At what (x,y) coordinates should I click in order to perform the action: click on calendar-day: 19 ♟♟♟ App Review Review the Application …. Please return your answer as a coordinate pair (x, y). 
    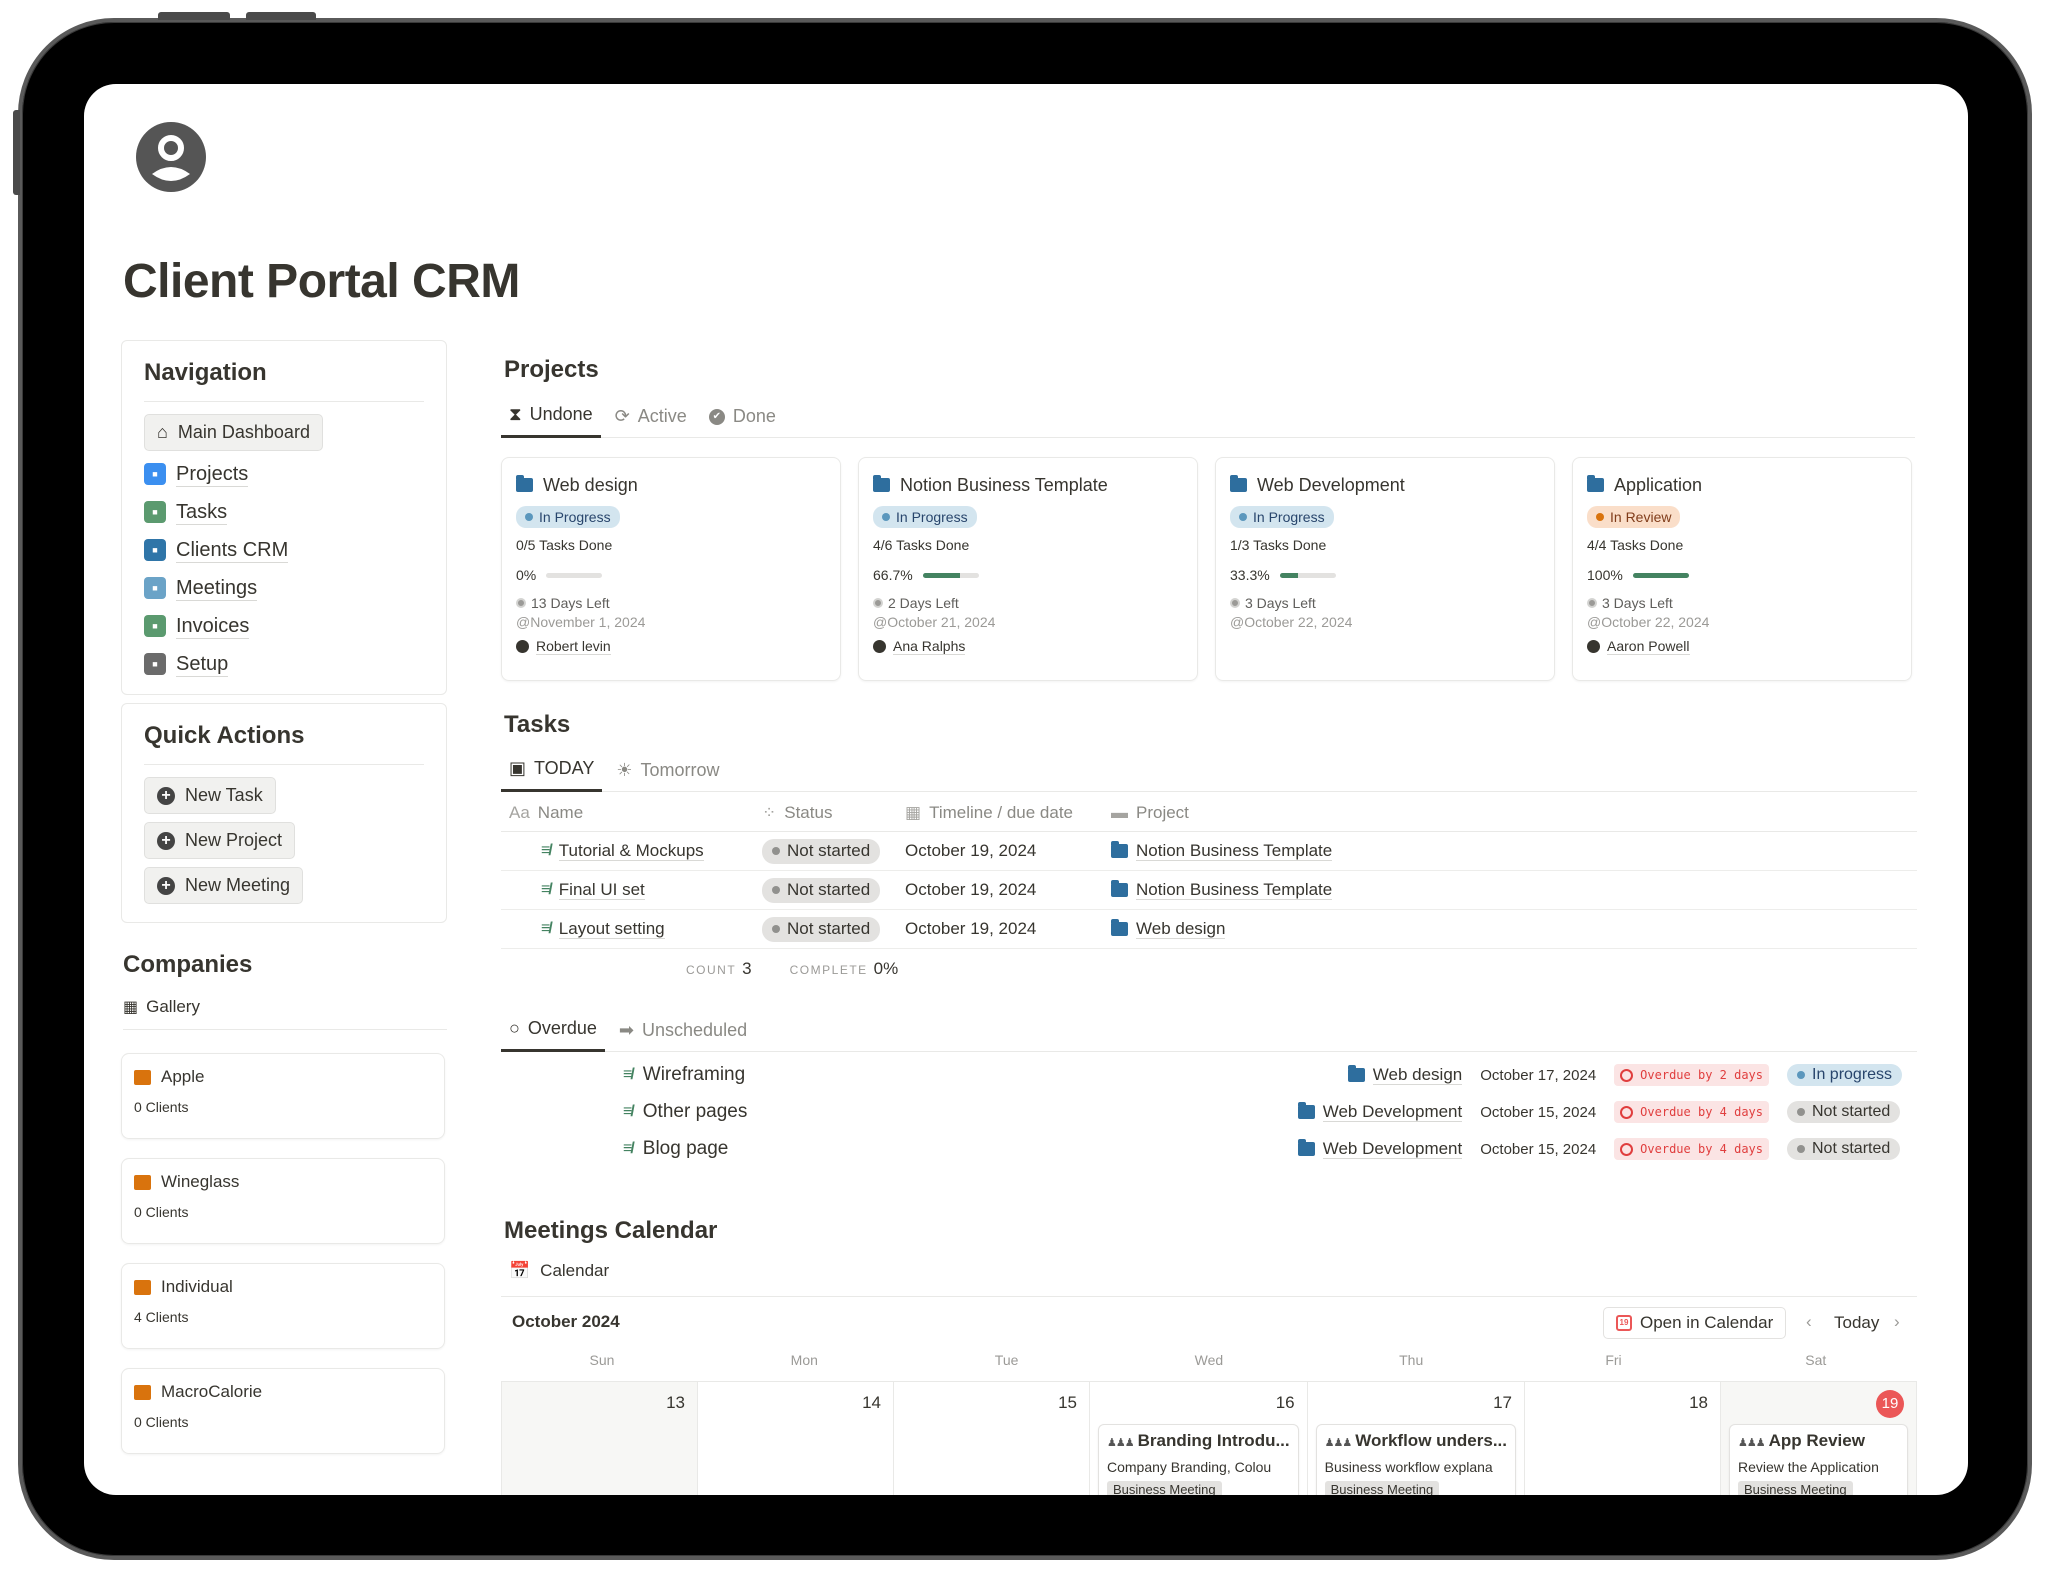
    Looking at the image, I should click on (1819, 1438).